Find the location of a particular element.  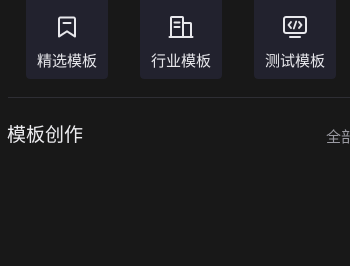

section-title: 模板创作 is located at coordinates (45, 135).